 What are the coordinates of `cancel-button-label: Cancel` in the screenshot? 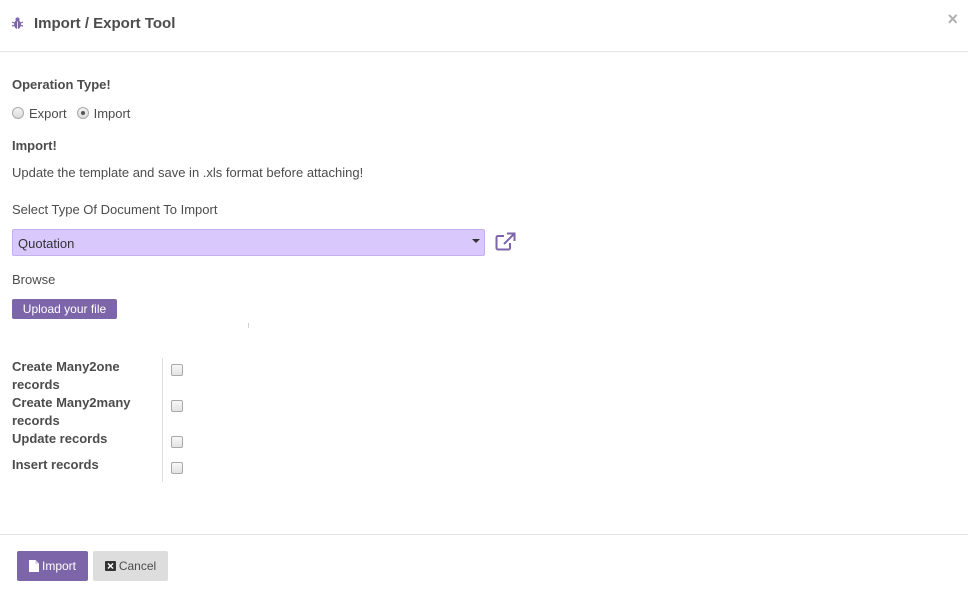 It's located at (137, 566).